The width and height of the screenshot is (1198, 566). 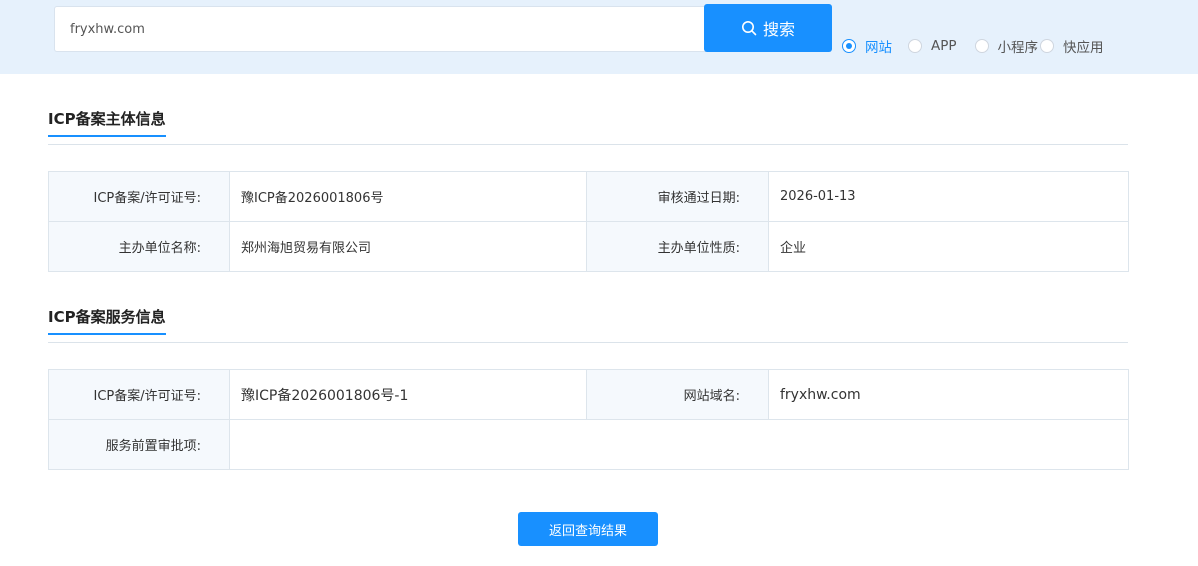 I want to click on search-input, so click(x=380, y=29).